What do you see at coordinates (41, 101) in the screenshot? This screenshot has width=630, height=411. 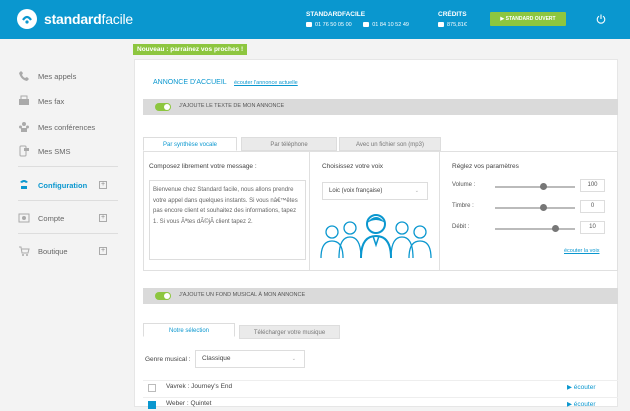 I see `sidebar-item-fax: Mes fax` at bounding box center [41, 101].